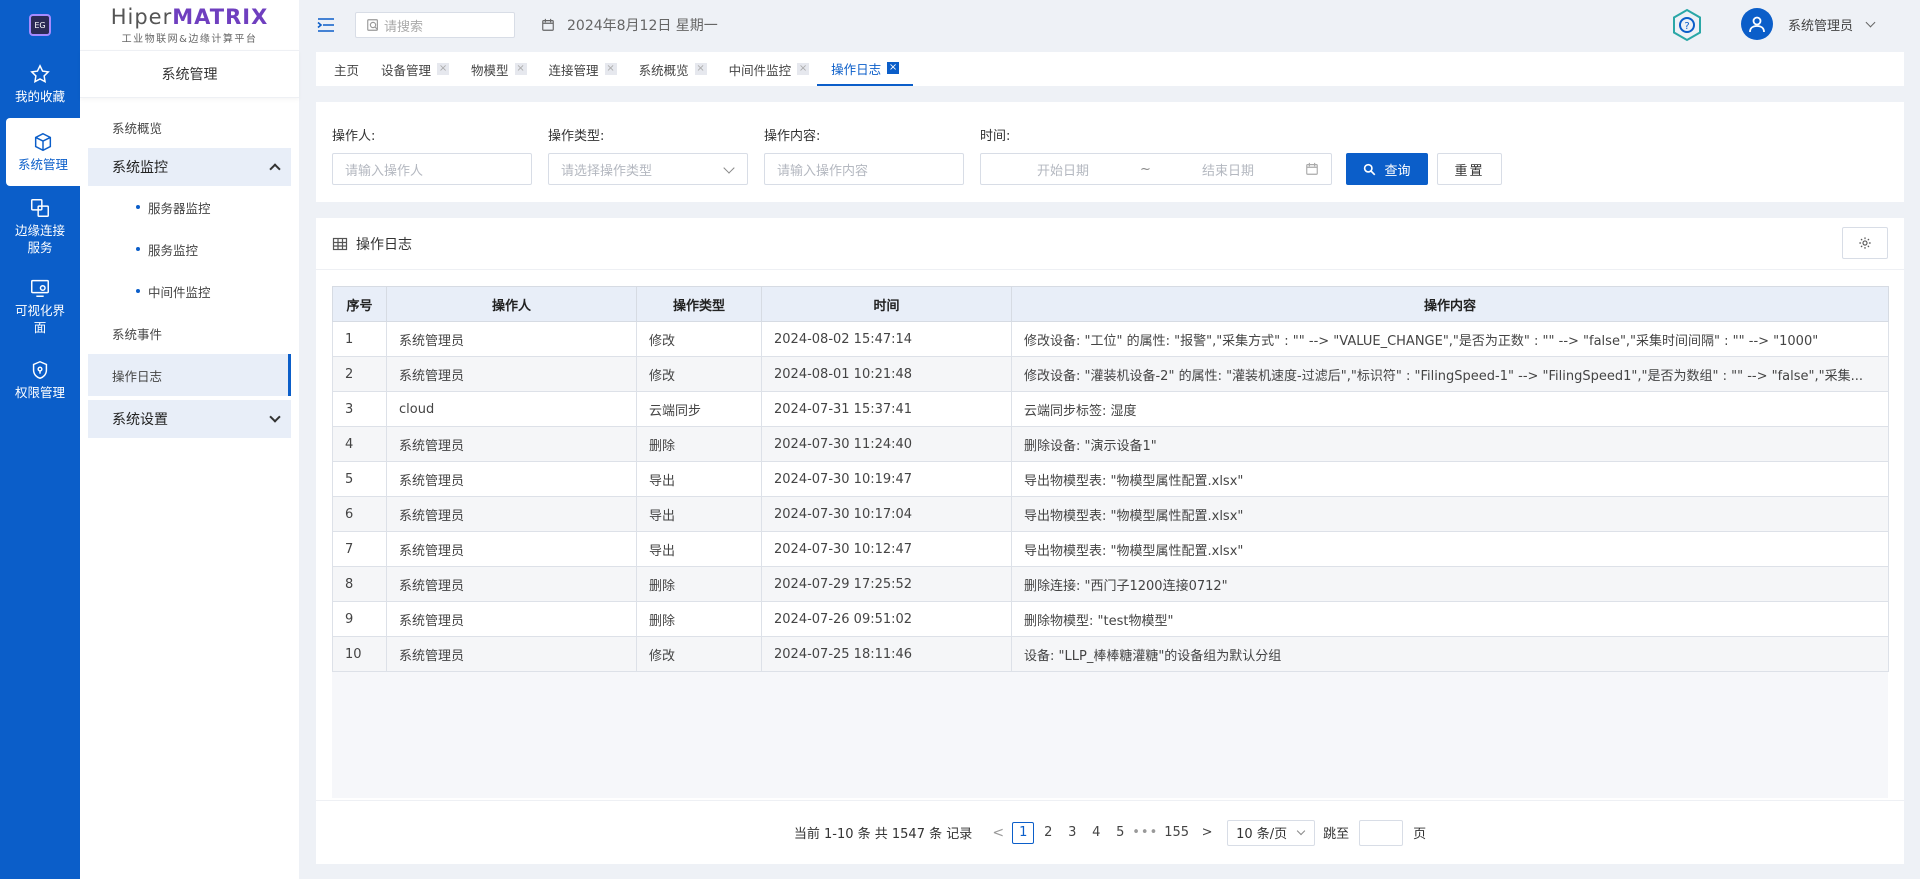  What do you see at coordinates (40, 380) in the screenshot?
I see `rail-item-permission: 权限管理` at bounding box center [40, 380].